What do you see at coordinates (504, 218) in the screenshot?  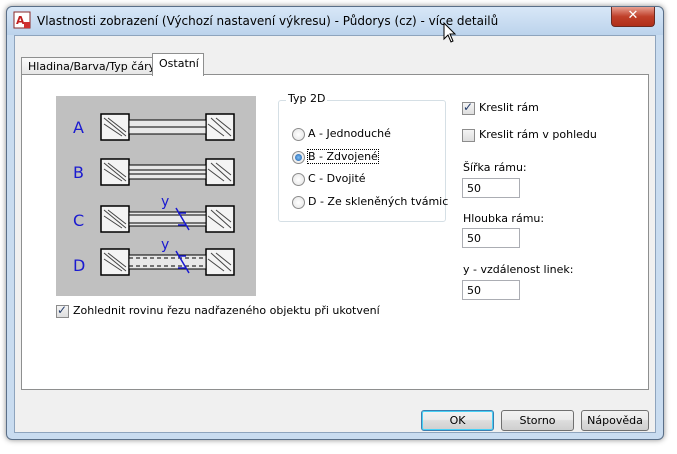 I see `frame-depth-label: Hloubka rámu:` at bounding box center [504, 218].